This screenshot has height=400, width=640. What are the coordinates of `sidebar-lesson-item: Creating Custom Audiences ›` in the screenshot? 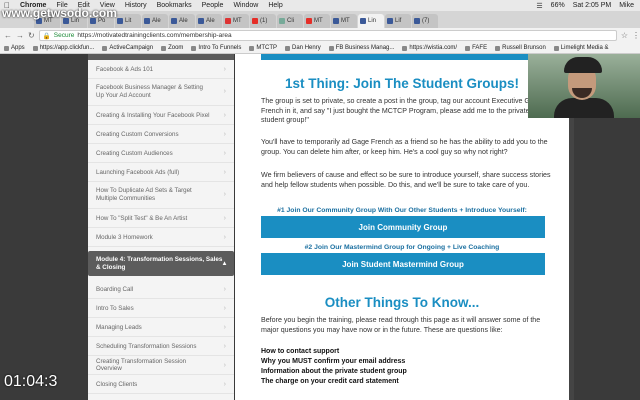 It's located at (161, 153).